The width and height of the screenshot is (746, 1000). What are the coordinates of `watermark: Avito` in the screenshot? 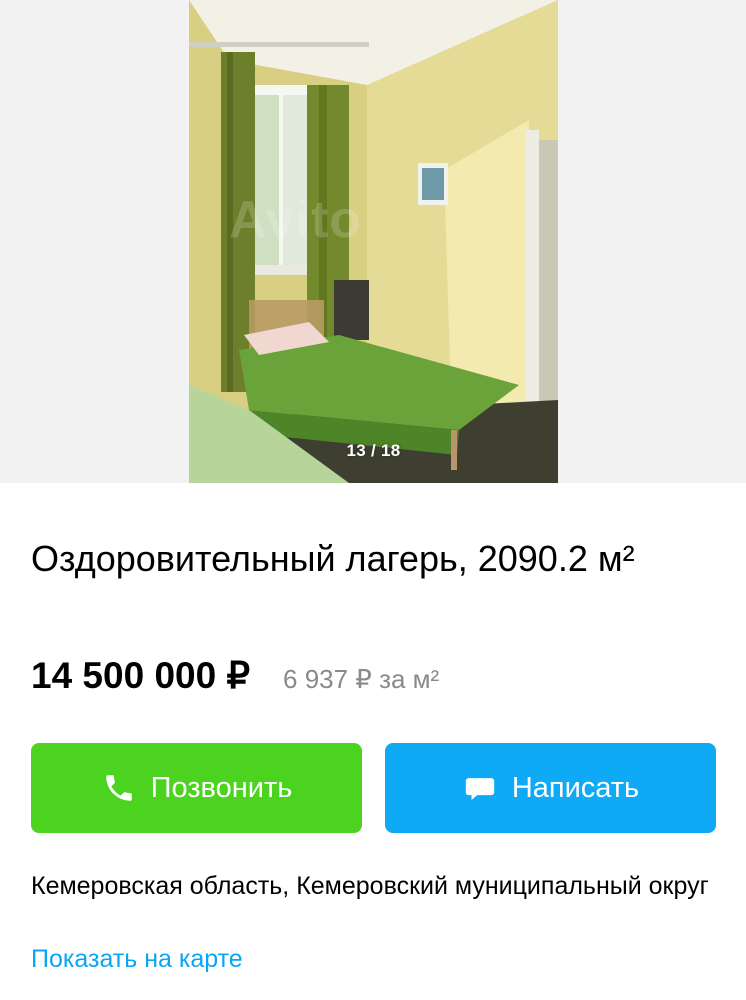 It's located at (296, 220).